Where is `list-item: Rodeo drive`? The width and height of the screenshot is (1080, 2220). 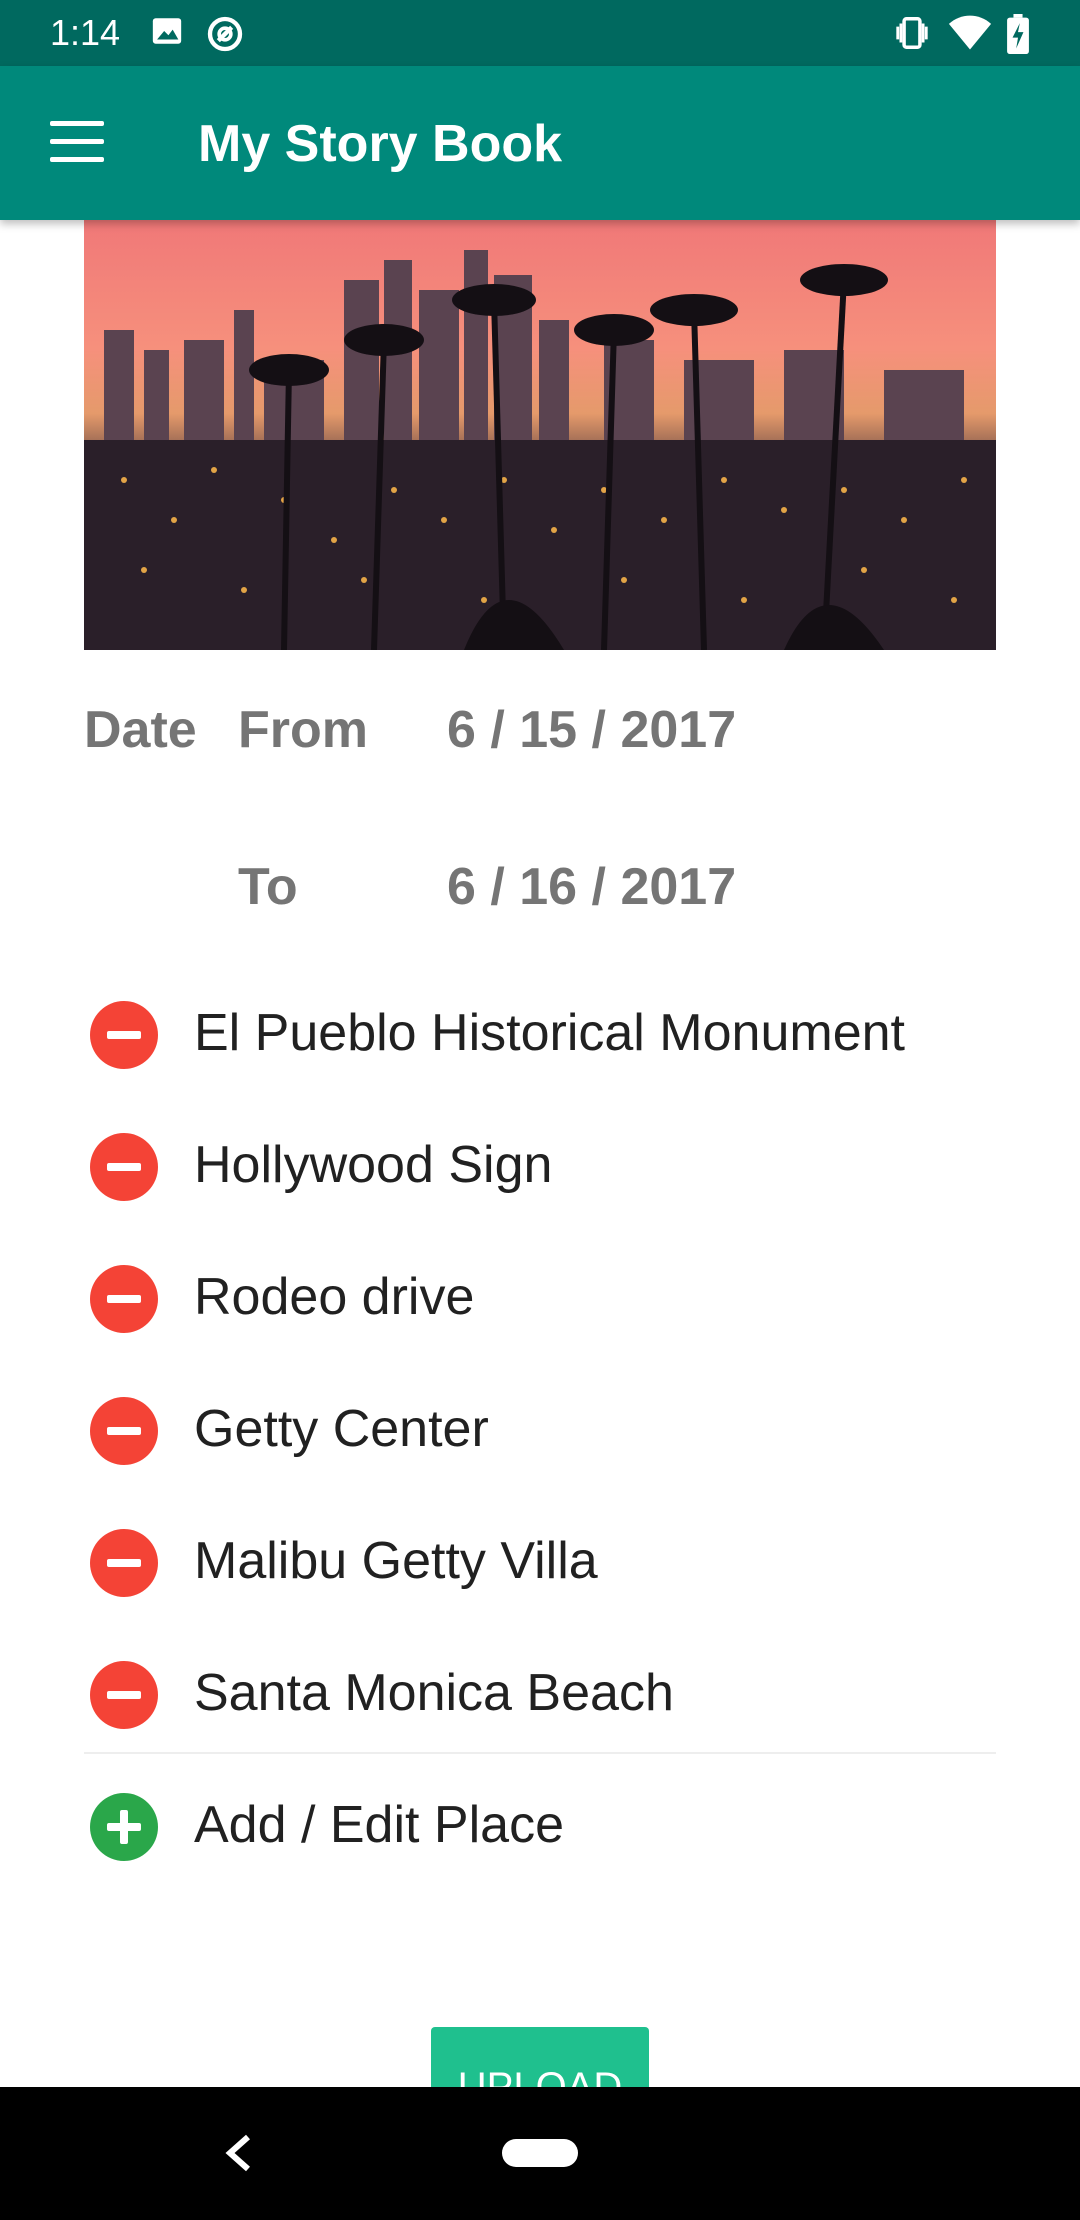
list-item: Rodeo drive is located at coordinates (540, 1294).